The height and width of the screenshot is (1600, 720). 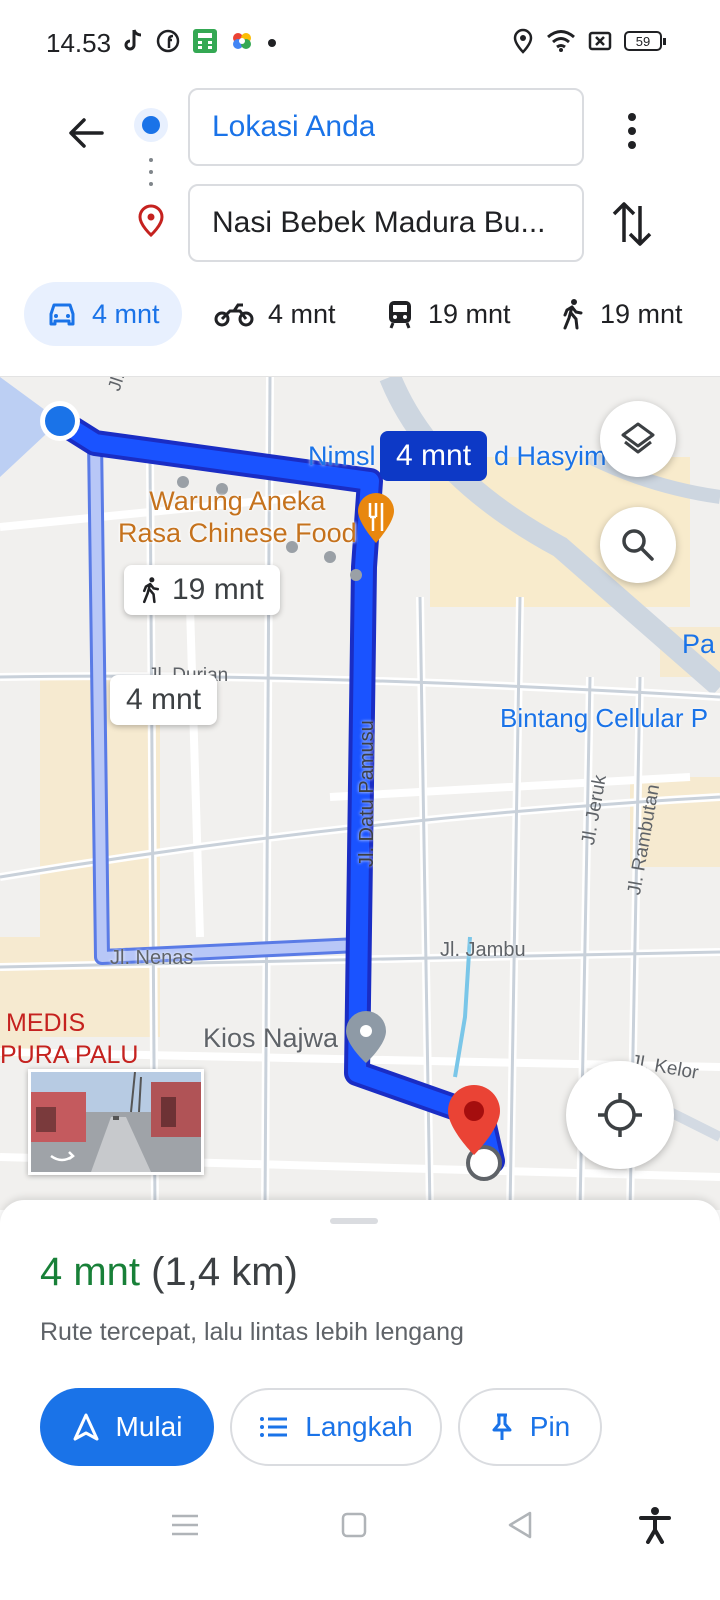 What do you see at coordinates (151, 173) in the screenshot?
I see `route-endpoints-icon` at bounding box center [151, 173].